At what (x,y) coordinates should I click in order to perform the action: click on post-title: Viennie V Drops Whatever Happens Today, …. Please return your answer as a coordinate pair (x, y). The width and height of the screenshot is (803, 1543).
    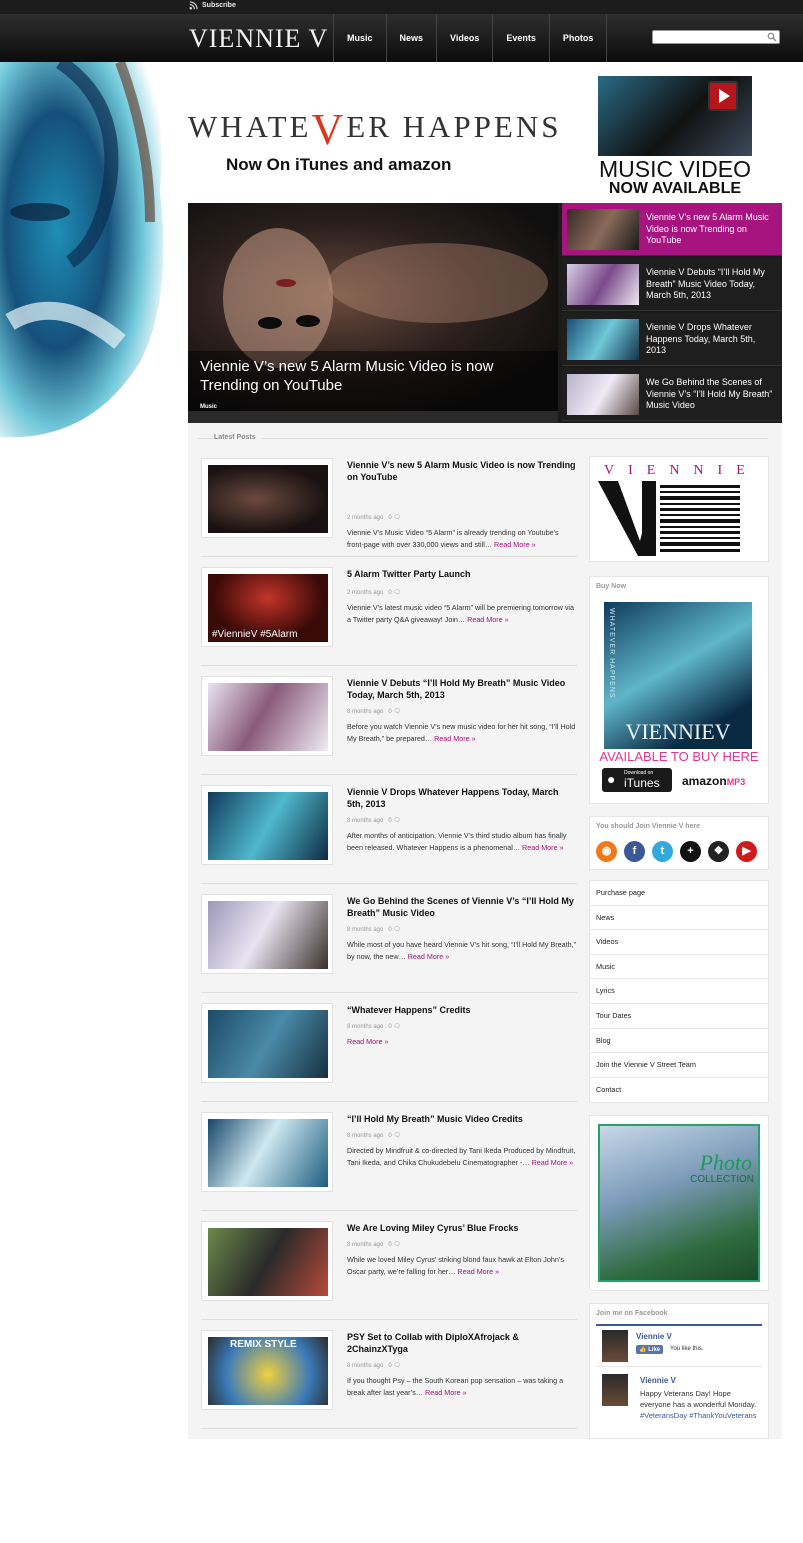
    Looking at the image, I should click on (462, 798).